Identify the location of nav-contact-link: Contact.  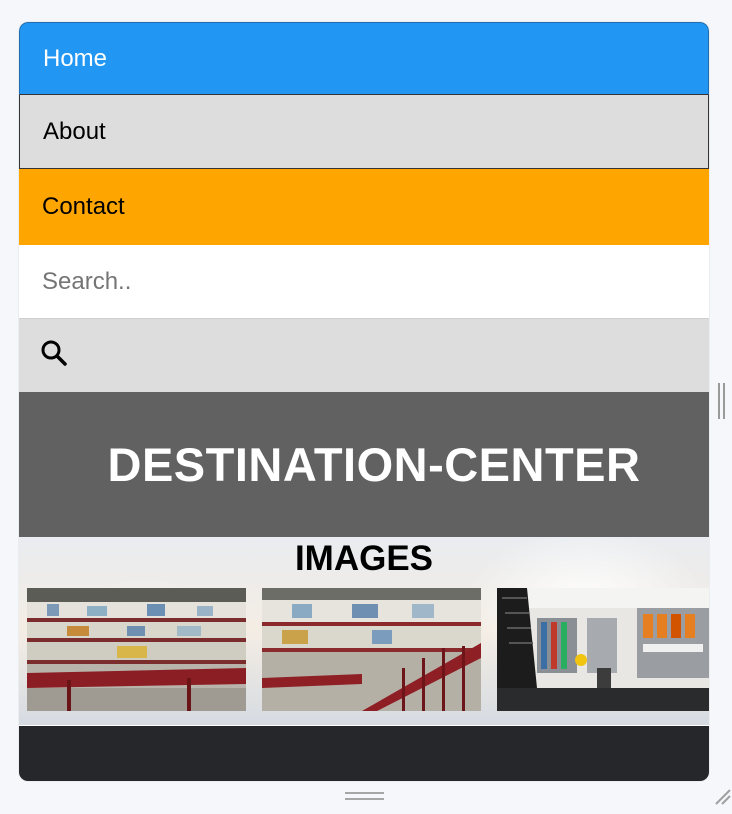
(364, 207).